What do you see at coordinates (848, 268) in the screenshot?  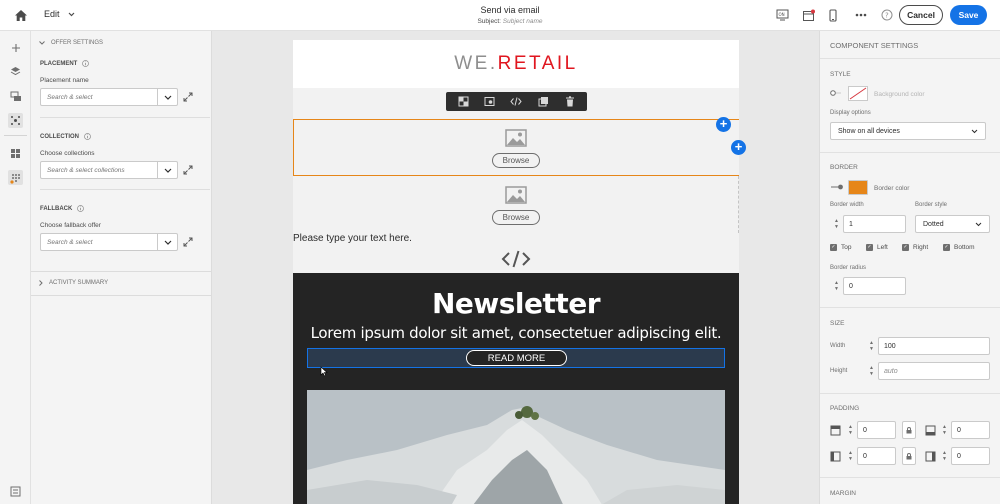 I see `border-radius-label: Border radius` at bounding box center [848, 268].